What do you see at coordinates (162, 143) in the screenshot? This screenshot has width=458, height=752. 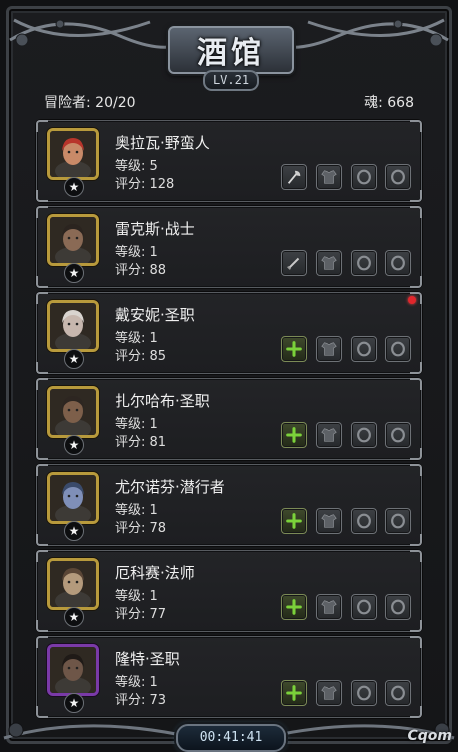 I see `hero-name: 奥拉瓦·野蛮人` at bounding box center [162, 143].